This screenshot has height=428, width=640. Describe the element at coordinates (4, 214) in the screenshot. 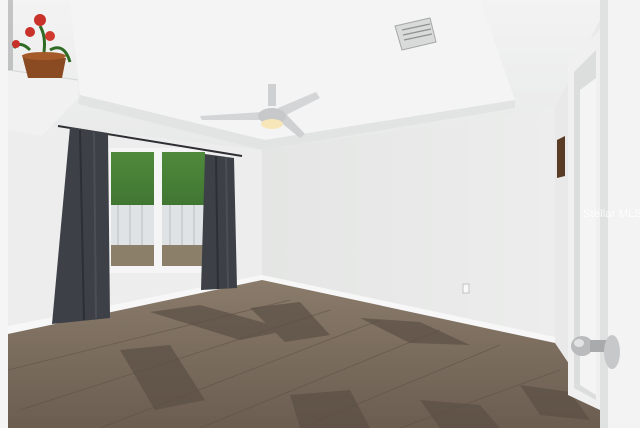

I see `left-door-frame` at that location.